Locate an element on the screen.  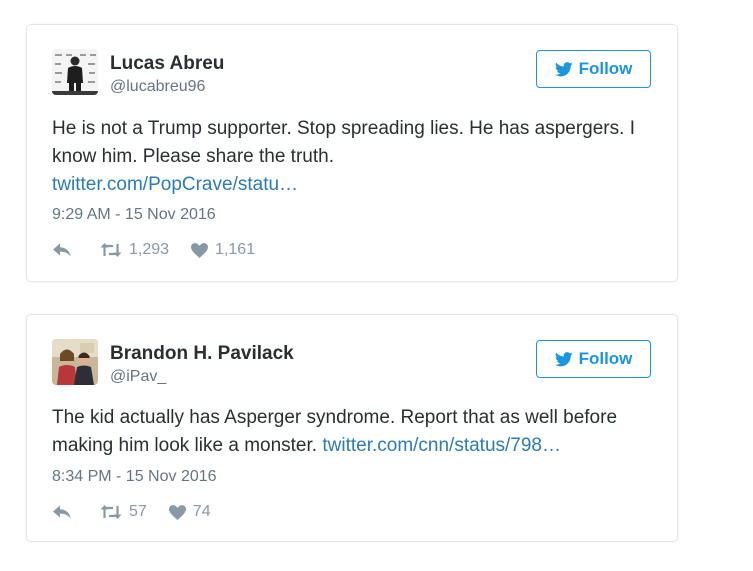
retweet-count: 57 is located at coordinates (138, 511).